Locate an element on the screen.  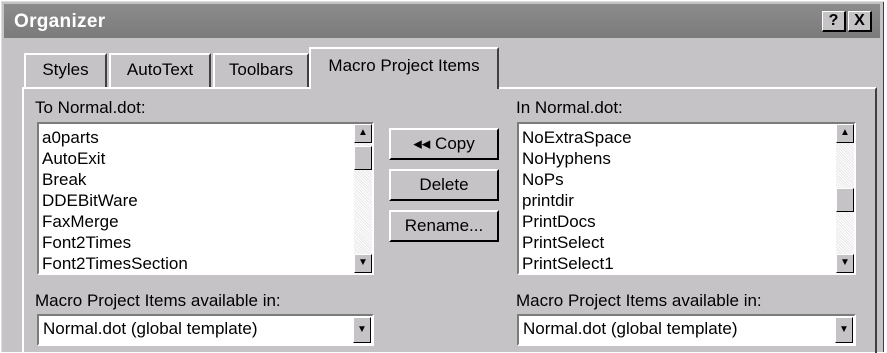
delete-button: Delete is located at coordinates (444, 185).